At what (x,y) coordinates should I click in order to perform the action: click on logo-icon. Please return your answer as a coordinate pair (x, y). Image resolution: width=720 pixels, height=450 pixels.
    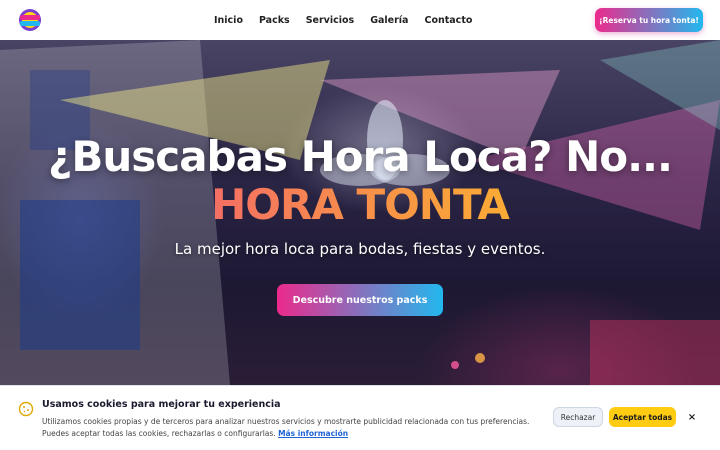
    Looking at the image, I should click on (30, 20).